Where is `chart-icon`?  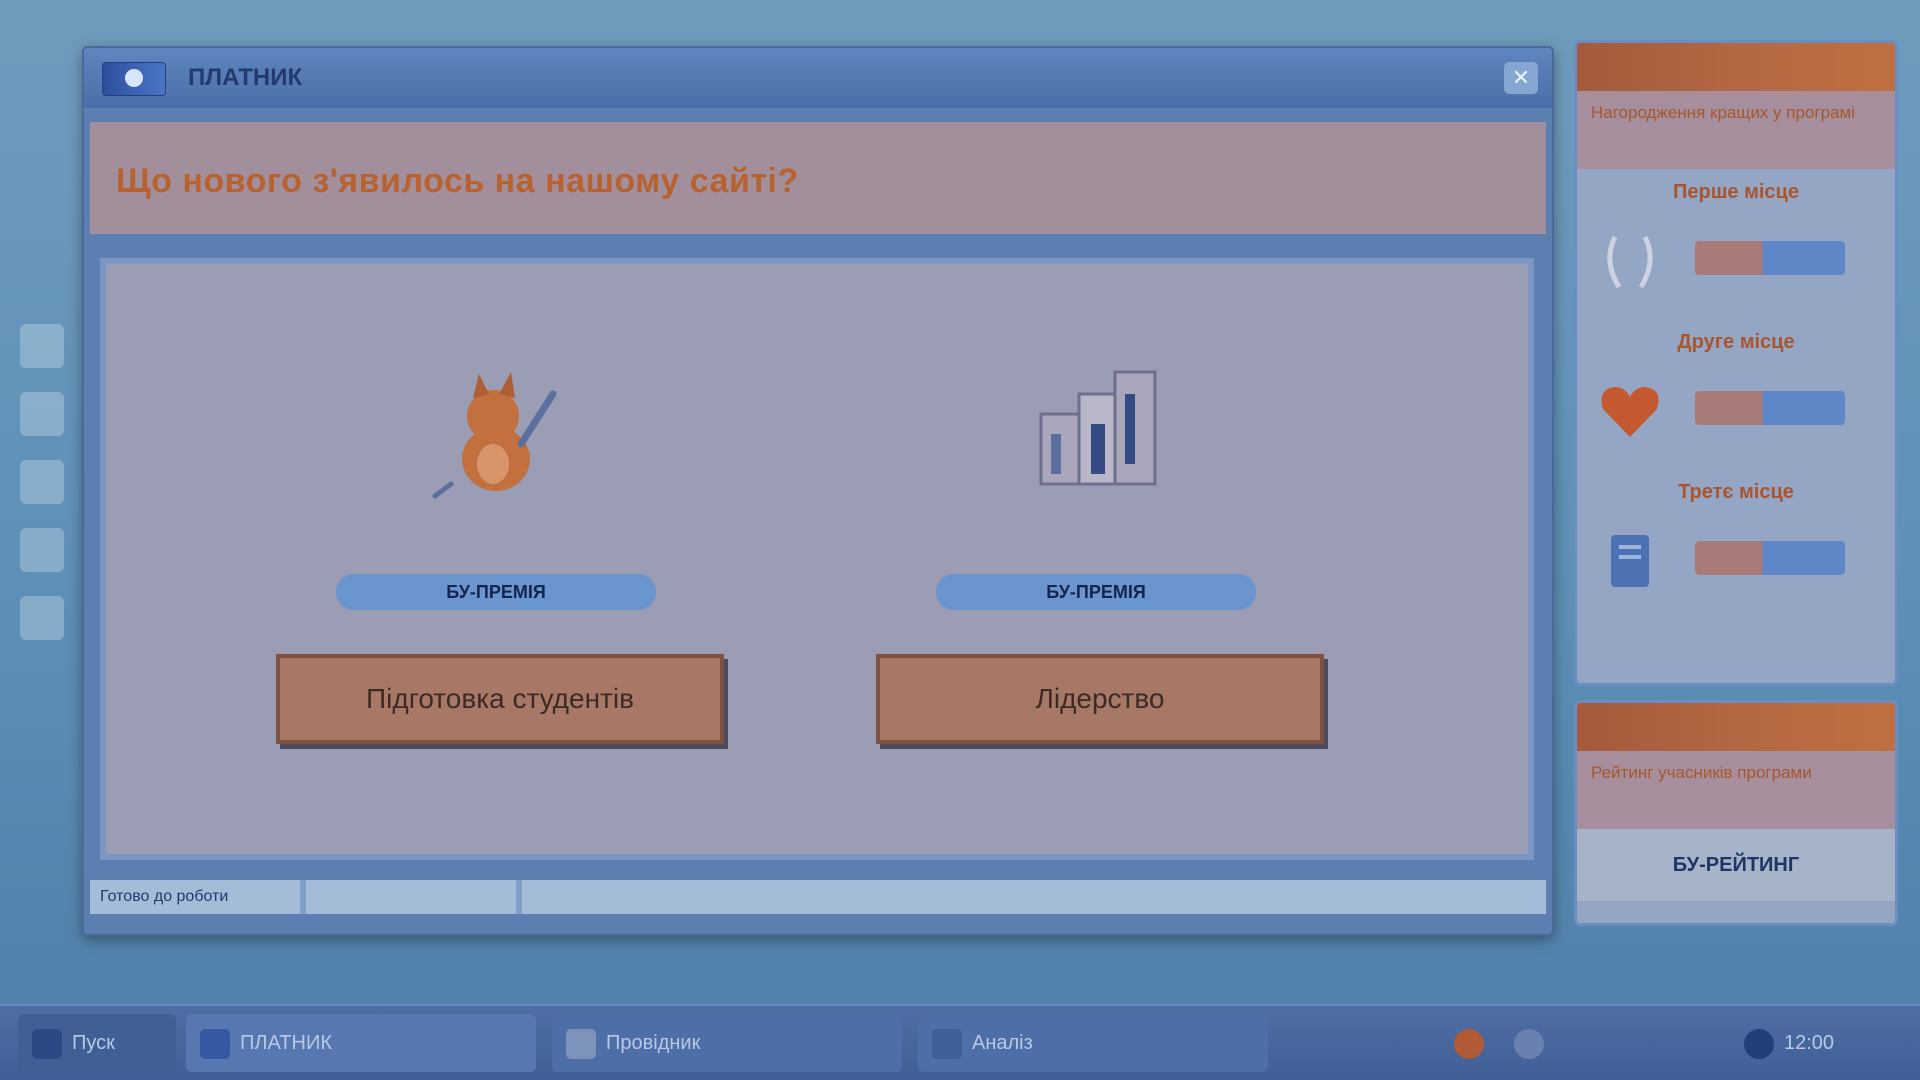
chart-icon is located at coordinates (947, 1043).